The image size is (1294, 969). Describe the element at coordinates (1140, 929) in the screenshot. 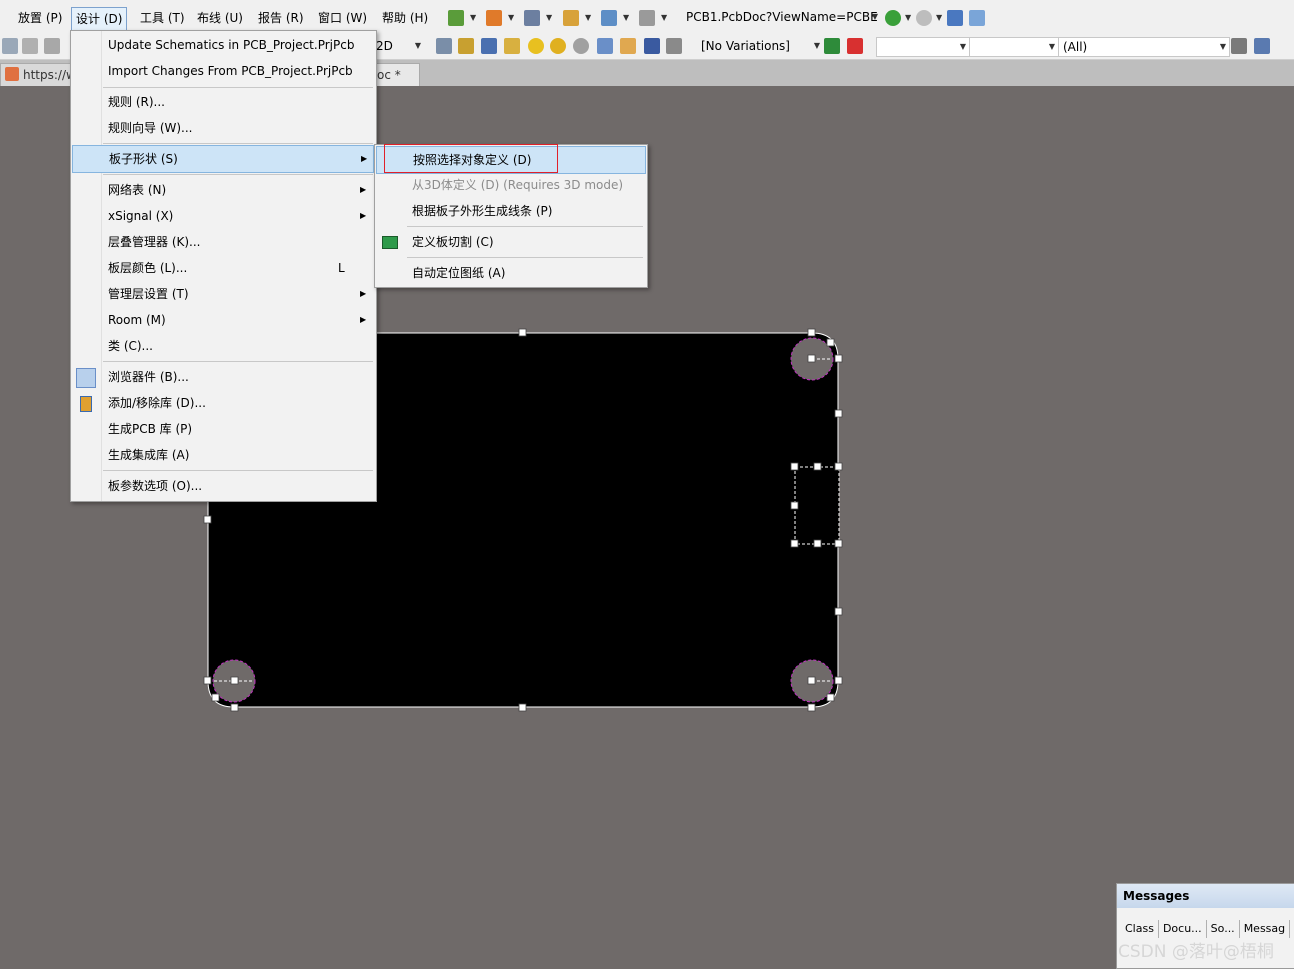

I see `column-header-class: Class` at that location.